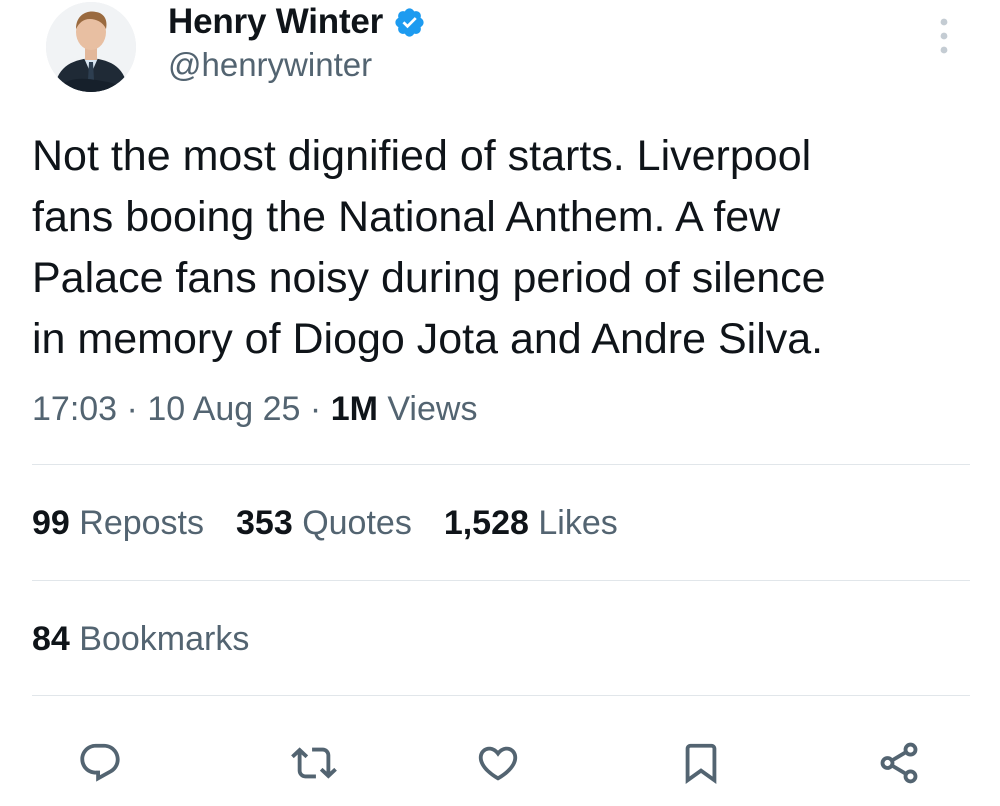 The image size is (1000, 806). Describe the element at coordinates (223, 409) in the screenshot. I see `tweet-date: 10 Aug 25` at that location.